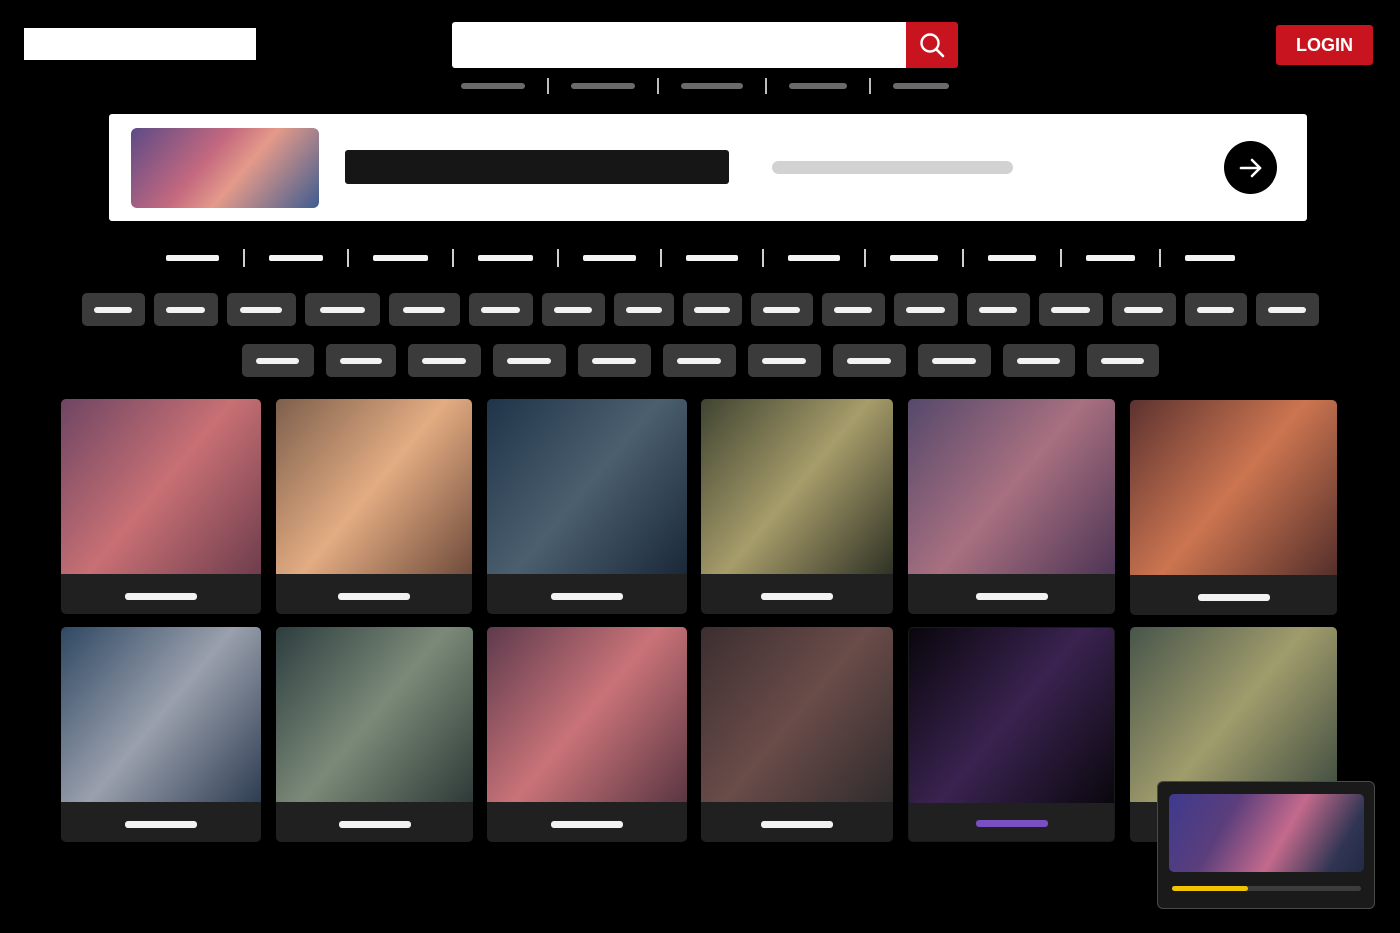 This screenshot has width=1400, height=933. I want to click on arrow-right-icon, so click(1250, 167).